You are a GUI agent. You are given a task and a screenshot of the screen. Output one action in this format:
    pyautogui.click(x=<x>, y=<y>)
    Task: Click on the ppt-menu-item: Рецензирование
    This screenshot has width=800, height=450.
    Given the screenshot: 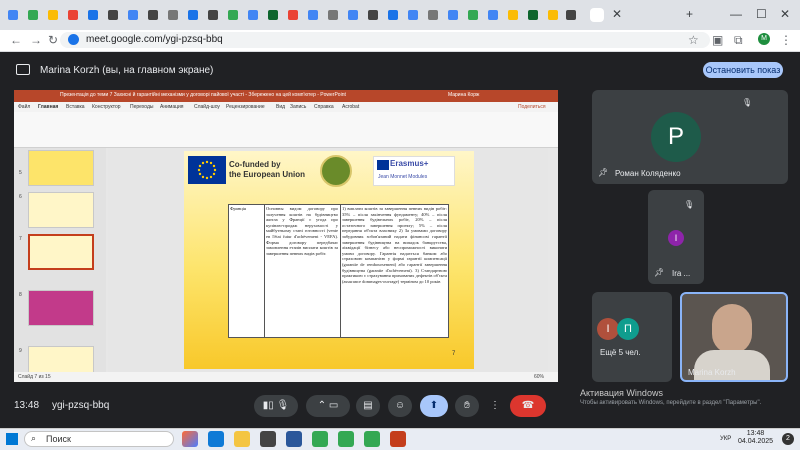 What is the action you would take?
    pyautogui.click(x=245, y=107)
    